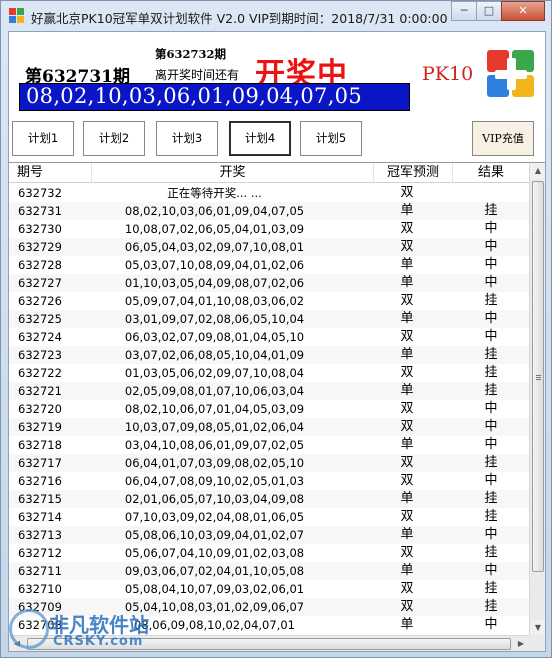  Describe the element at coordinates (40, 283) in the screenshot. I see `period-cell: 632727` at that location.